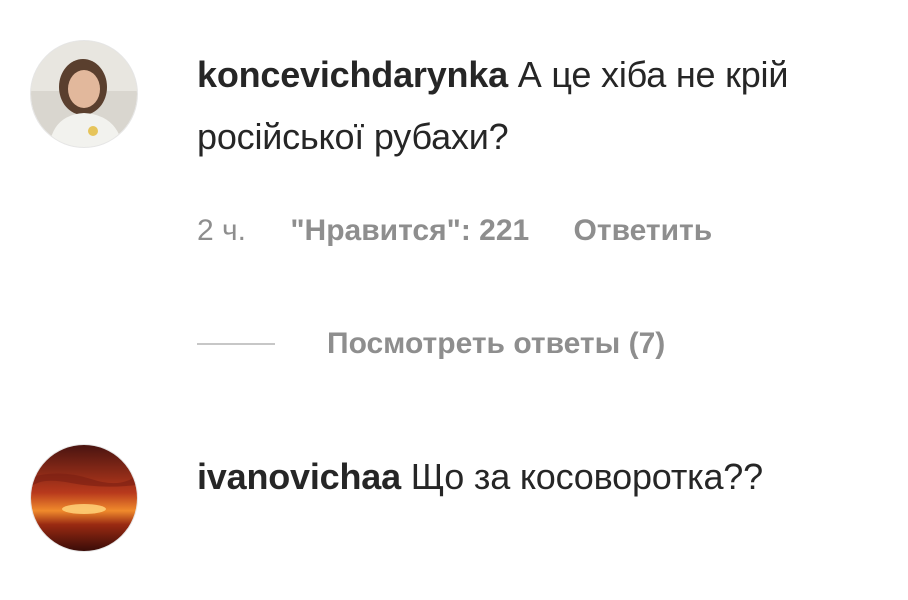 The image size is (908, 600). I want to click on view-replies-row: Посмотреть ответы (7), so click(431, 344).